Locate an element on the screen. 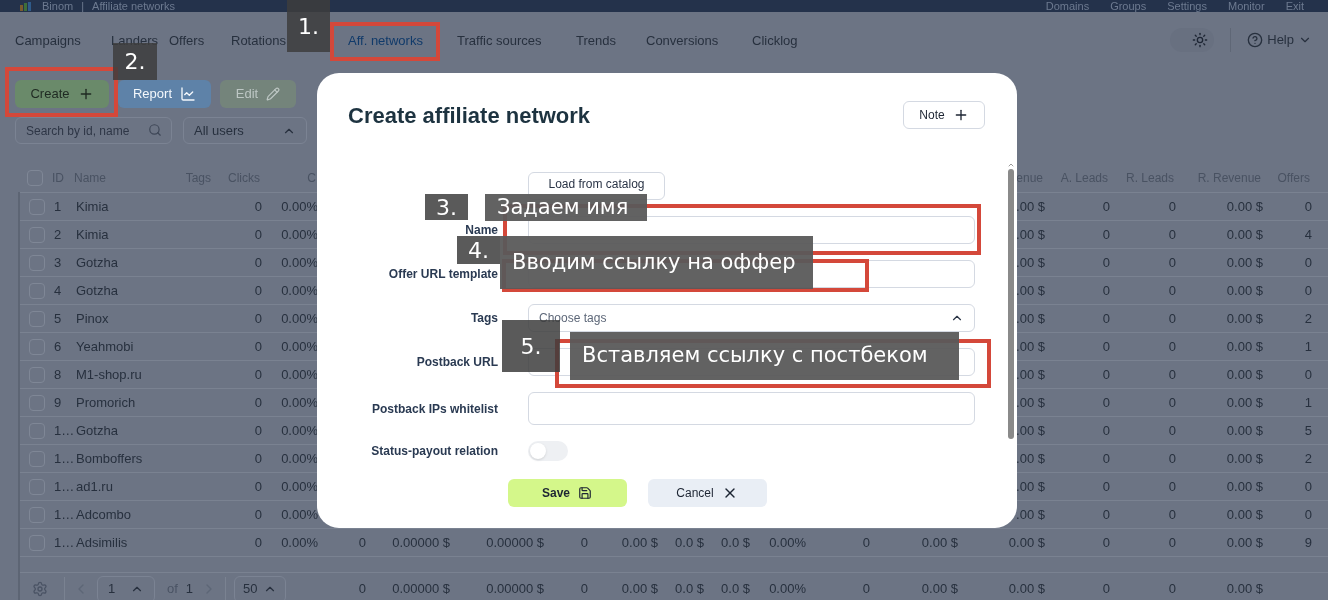 Image resolution: width=1328 pixels, height=600 pixels. top-link: Settings is located at coordinates (1187, 6).